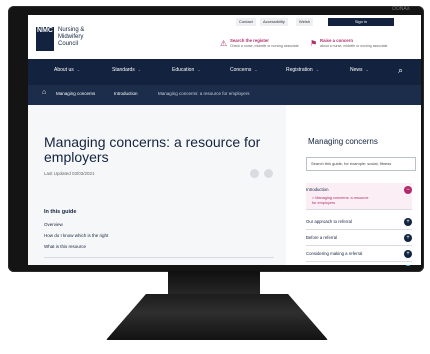 This screenshot has width=430, height=354. I want to click on concern-icon: ⚑, so click(314, 43).